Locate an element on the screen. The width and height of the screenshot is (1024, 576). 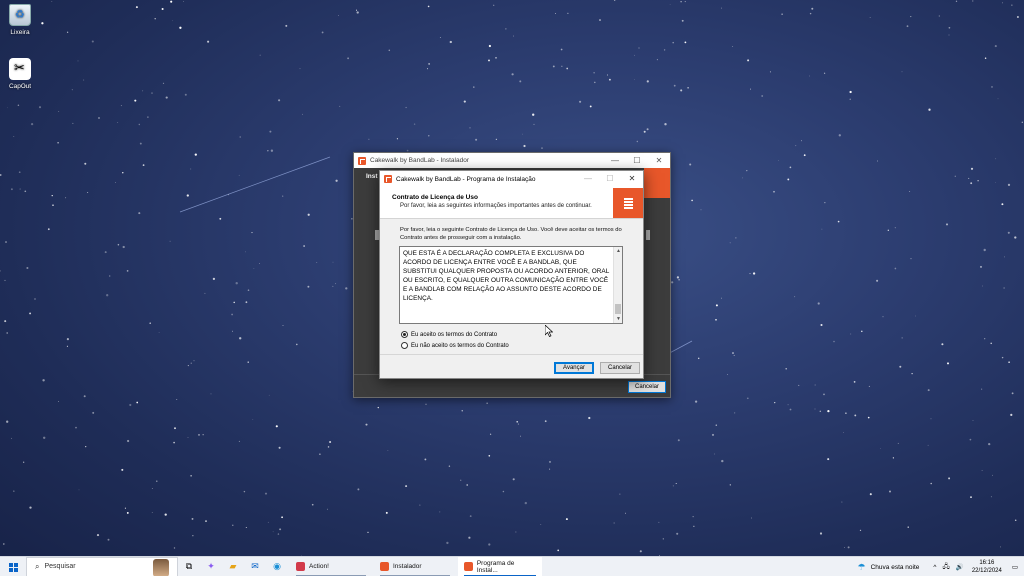
clock: 16:16 22/12/2024 is located at coordinates (987, 567).